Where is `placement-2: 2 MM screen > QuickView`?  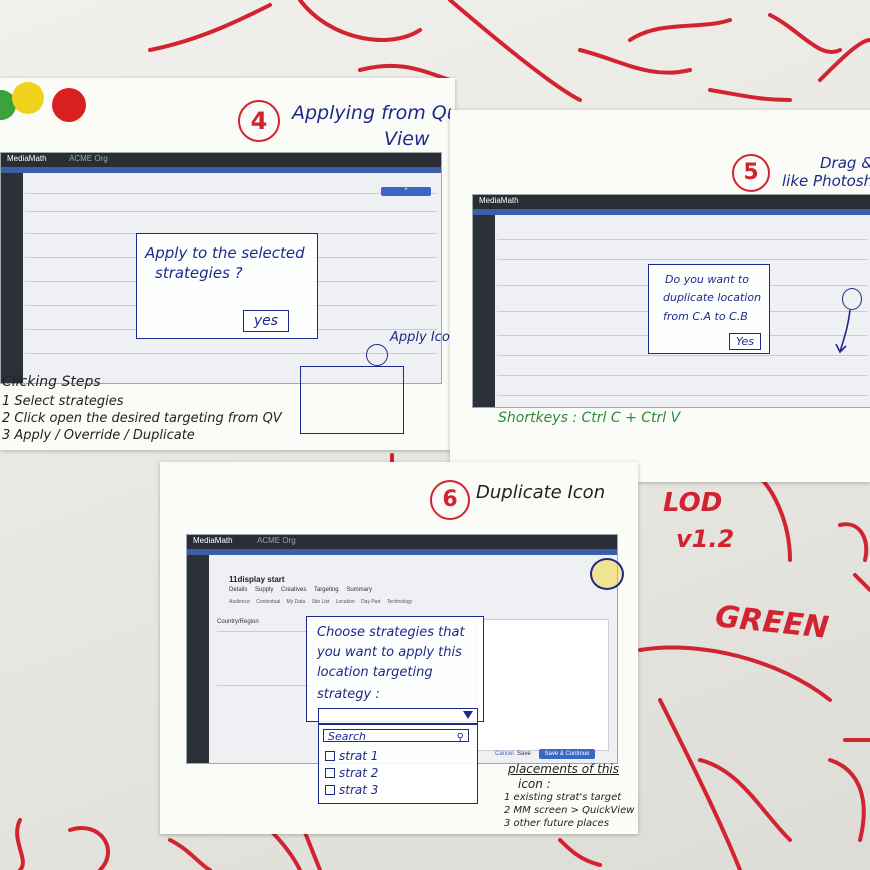 placement-2: 2 MM screen > QuickView is located at coordinates (569, 810).